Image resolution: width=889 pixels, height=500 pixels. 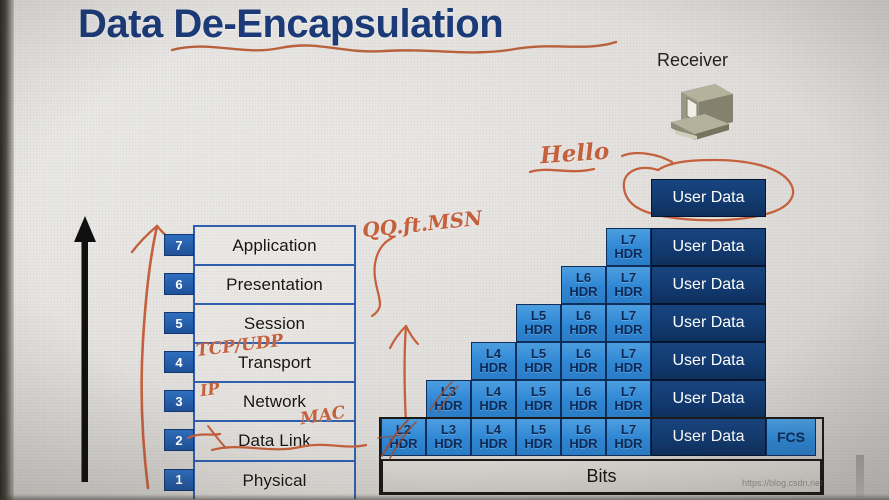 What do you see at coordinates (179, 245) in the screenshot?
I see `osi-layer-number: 7` at bounding box center [179, 245].